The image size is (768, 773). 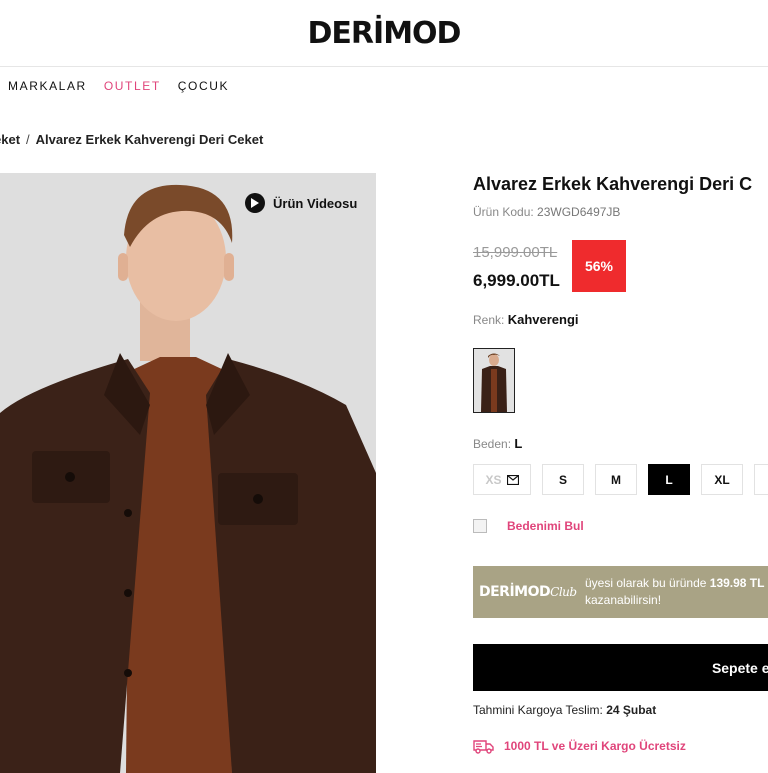 I want to click on free-shipping-info: 1000 TL ve Üzeri Kargo Ücretsiz, so click(x=579, y=746).